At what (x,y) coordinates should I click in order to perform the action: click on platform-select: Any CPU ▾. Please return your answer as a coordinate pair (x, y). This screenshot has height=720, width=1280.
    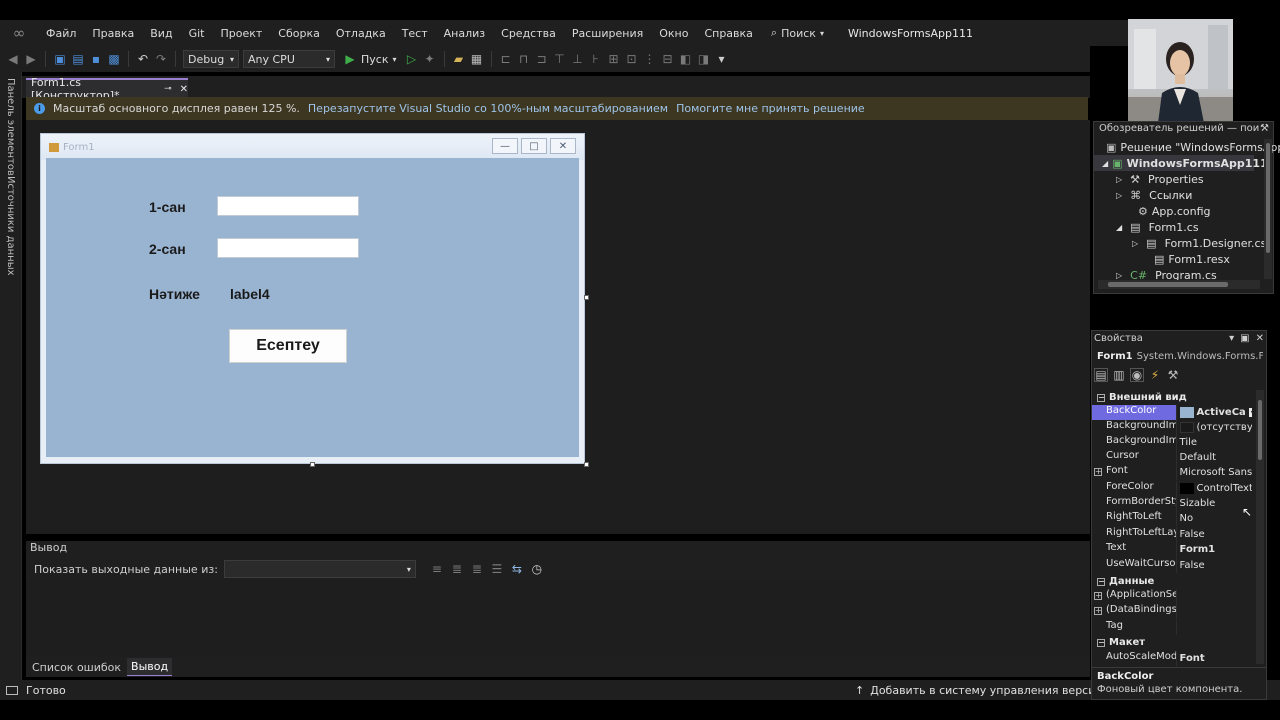
    Looking at the image, I should click on (289, 59).